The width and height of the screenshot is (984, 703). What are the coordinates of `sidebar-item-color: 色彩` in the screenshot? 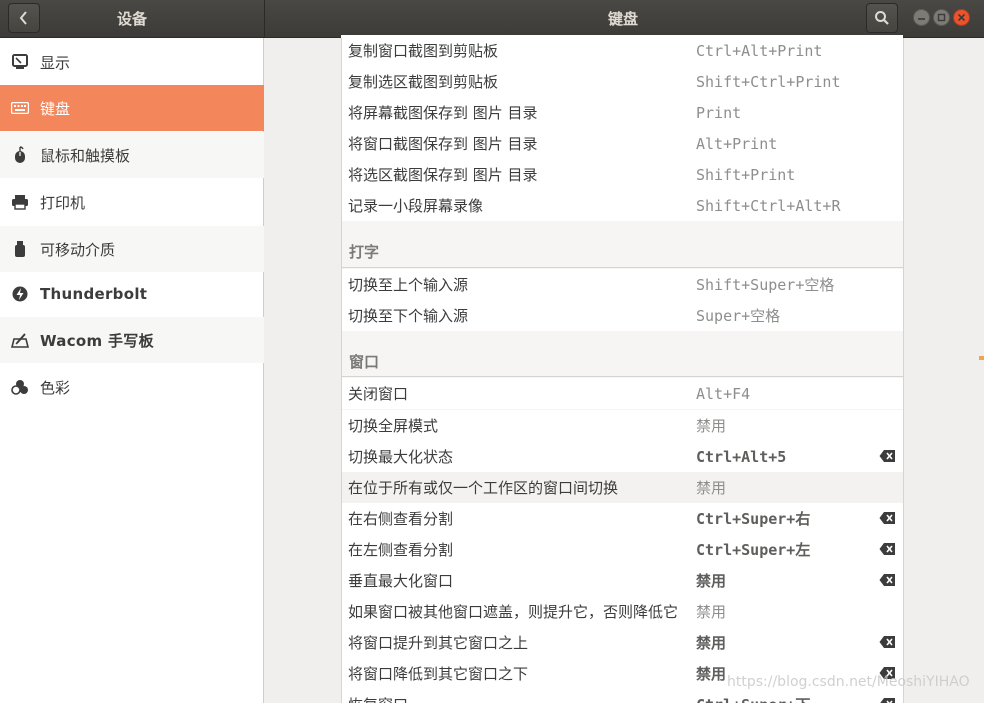 It's located at (132, 387).